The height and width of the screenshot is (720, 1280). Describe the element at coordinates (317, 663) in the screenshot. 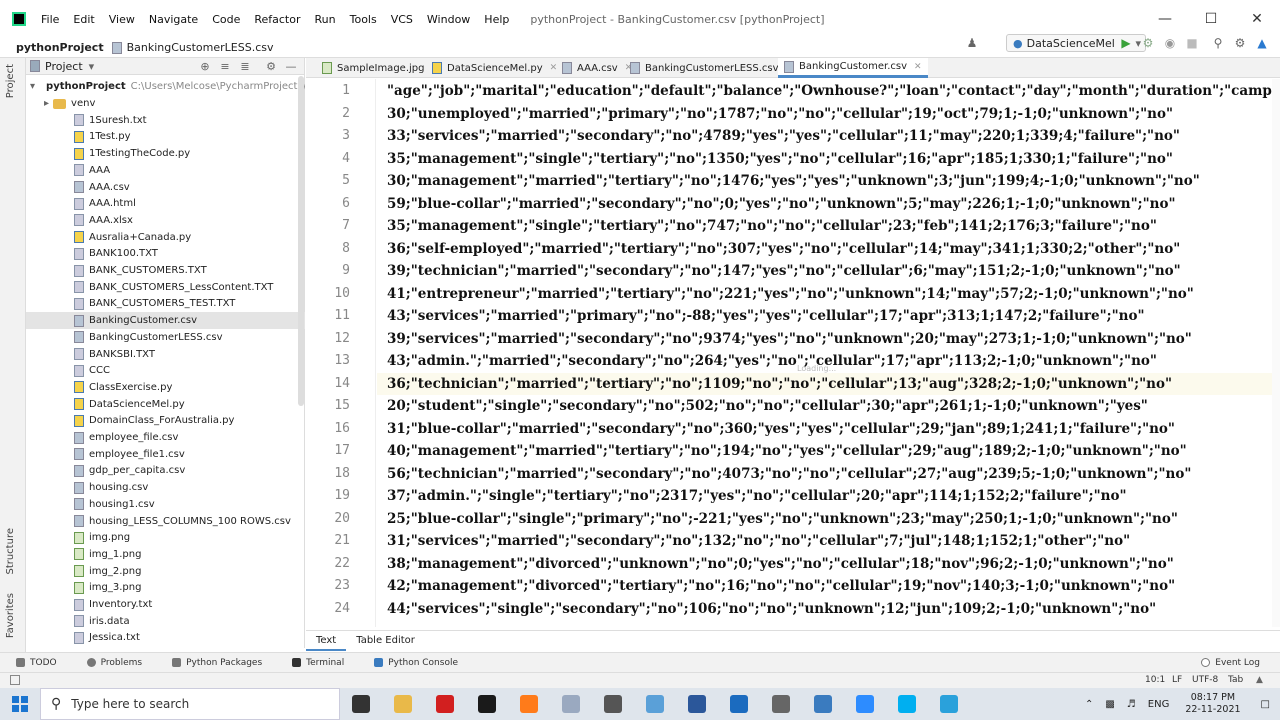

I see `tool-terminal: Terminal` at that location.